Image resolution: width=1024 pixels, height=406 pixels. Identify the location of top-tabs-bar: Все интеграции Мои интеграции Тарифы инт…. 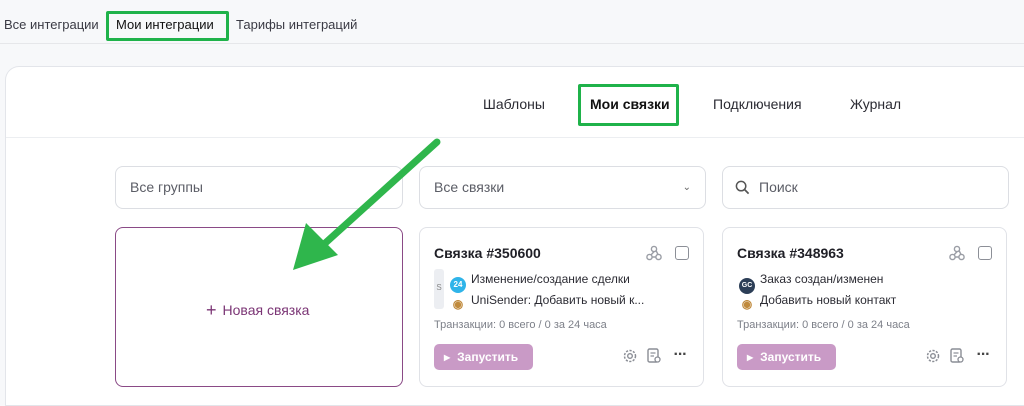
(512, 22).